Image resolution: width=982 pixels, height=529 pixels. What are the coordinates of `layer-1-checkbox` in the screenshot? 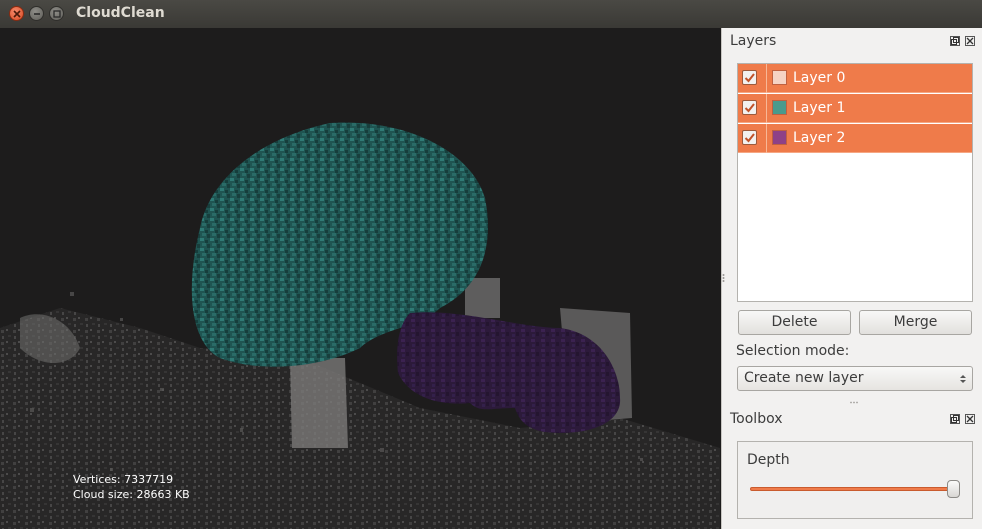 It's located at (749, 107).